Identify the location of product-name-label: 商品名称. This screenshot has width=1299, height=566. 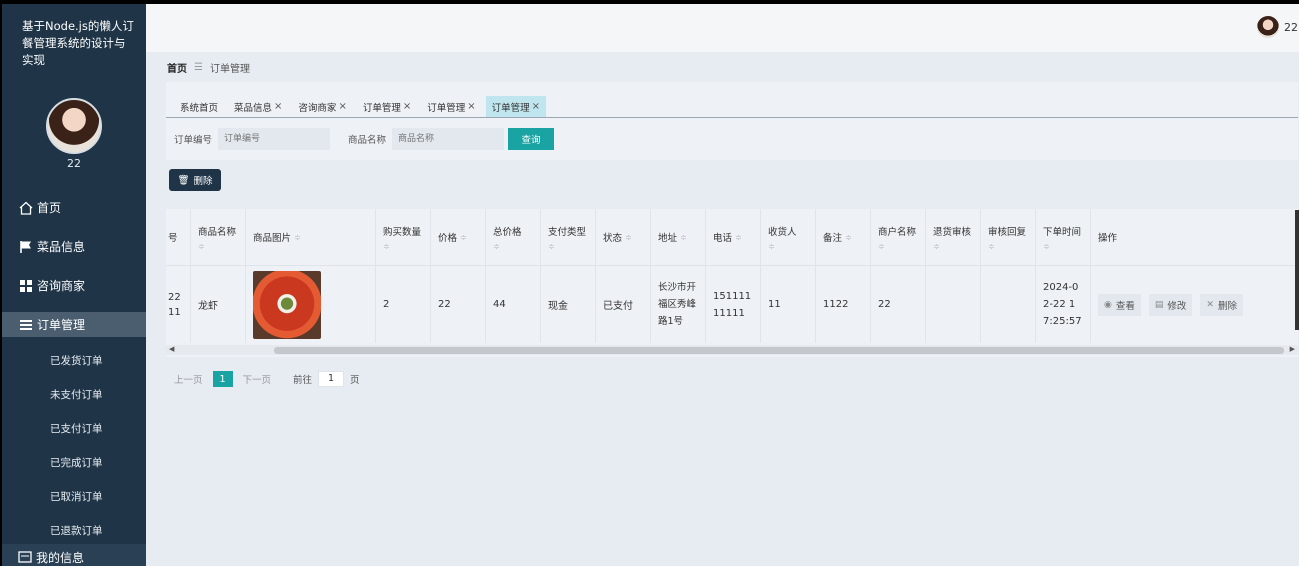
(367, 140).